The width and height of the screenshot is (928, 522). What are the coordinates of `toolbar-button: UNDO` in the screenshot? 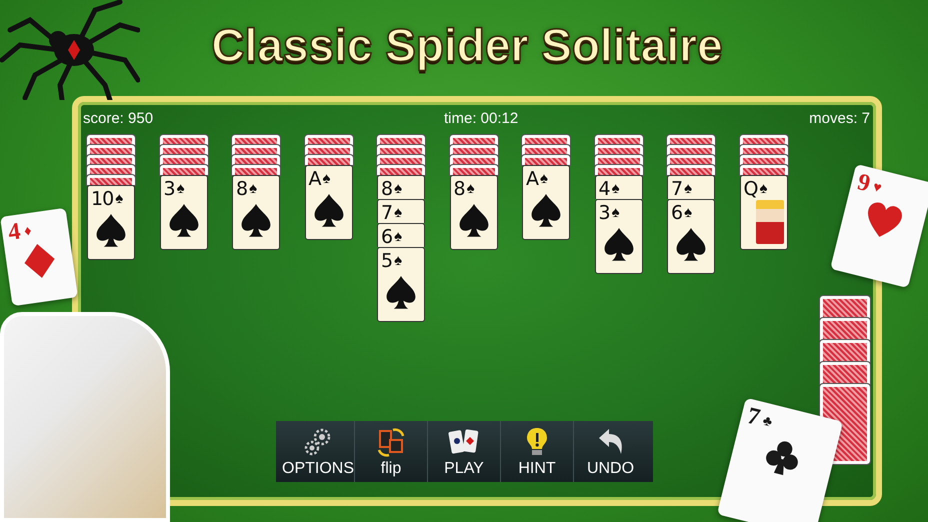 It's located at (610, 451).